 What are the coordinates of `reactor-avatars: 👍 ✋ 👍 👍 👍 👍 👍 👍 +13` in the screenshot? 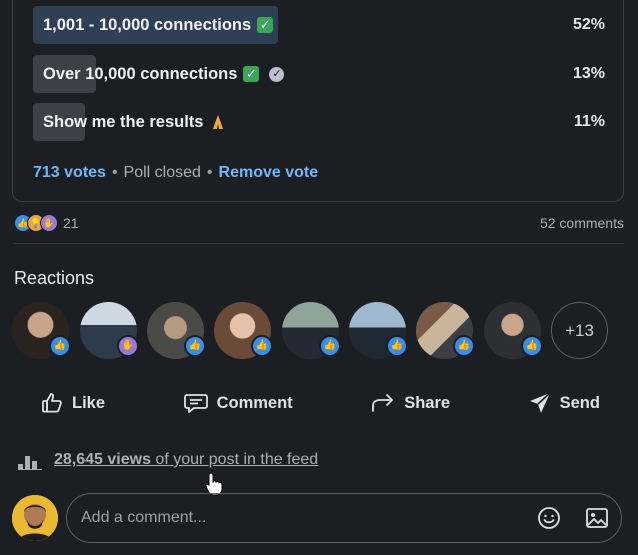 It's located at (322, 331).